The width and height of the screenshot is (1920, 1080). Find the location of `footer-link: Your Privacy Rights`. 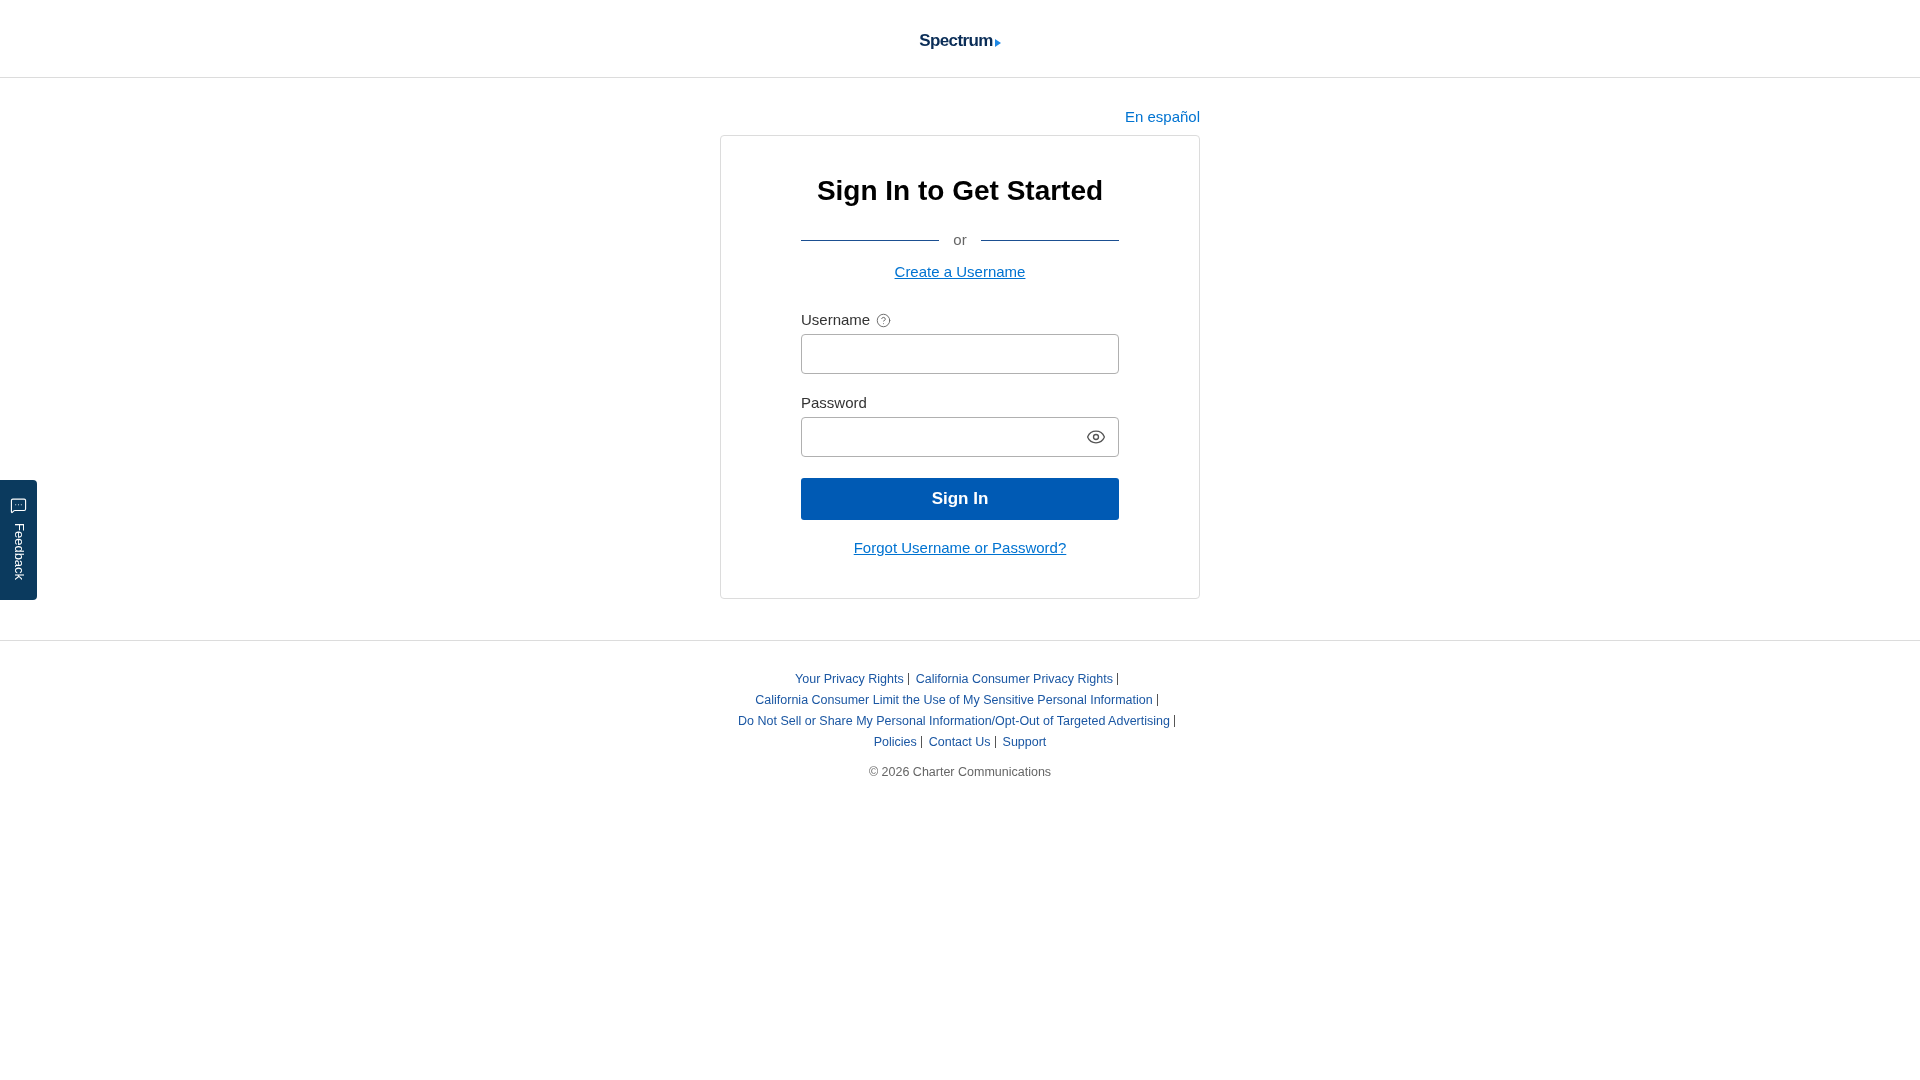

footer-link: Your Privacy Rights is located at coordinates (849, 679).